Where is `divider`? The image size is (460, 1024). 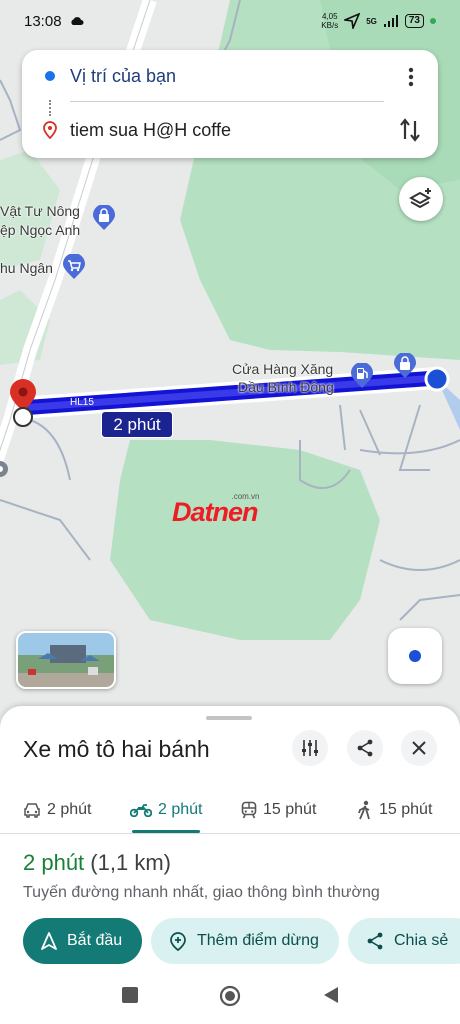
divider is located at coordinates (227, 101).